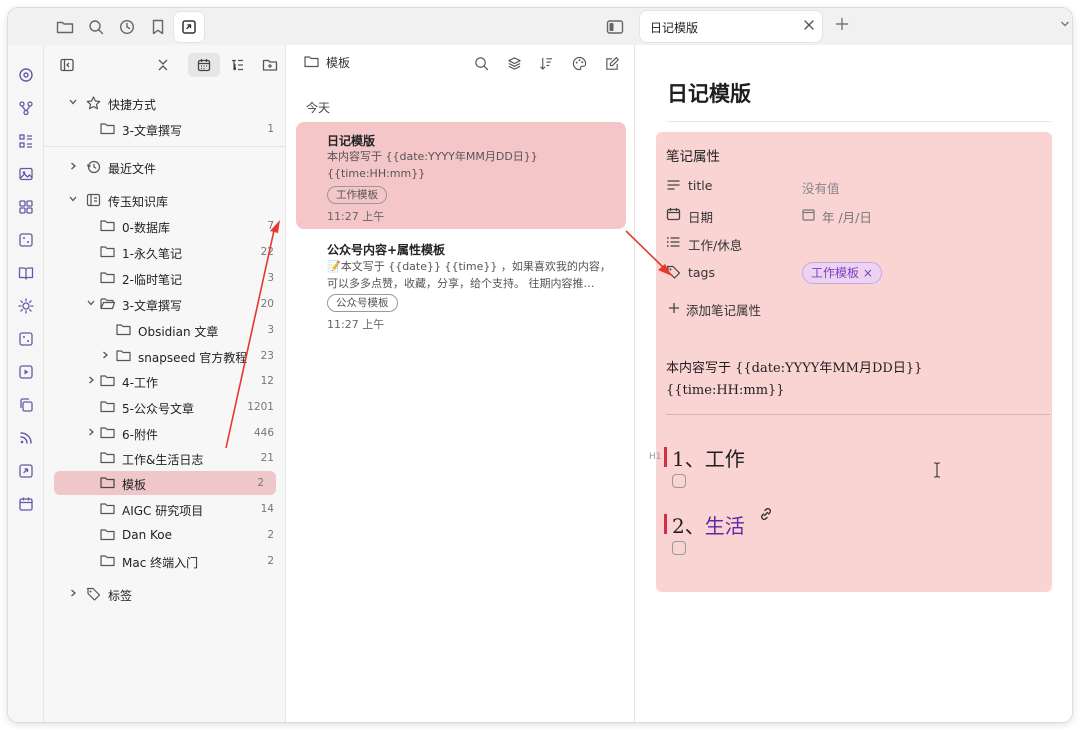 The width and height of the screenshot is (1080, 730). What do you see at coordinates (856, 243) in the screenshot?
I see `property-work-rest: 工作/休息` at bounding box center [856, 243].